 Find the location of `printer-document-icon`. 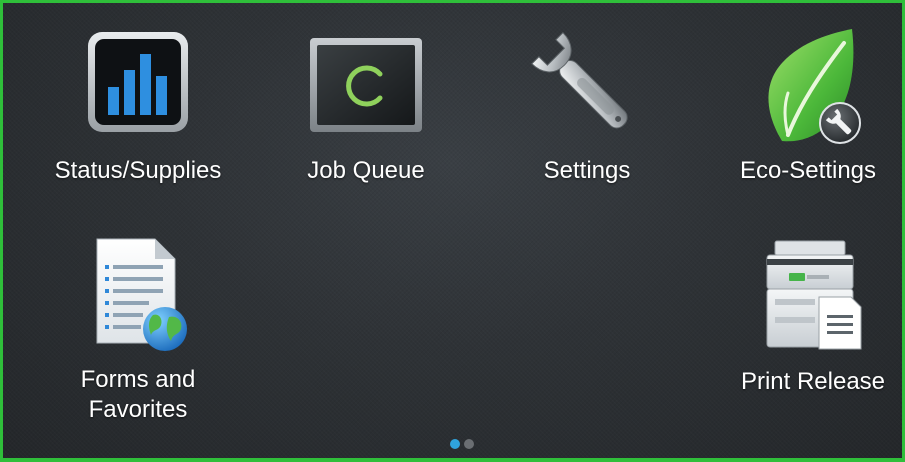

printer-document-icon is located at coordinates (813, 296).